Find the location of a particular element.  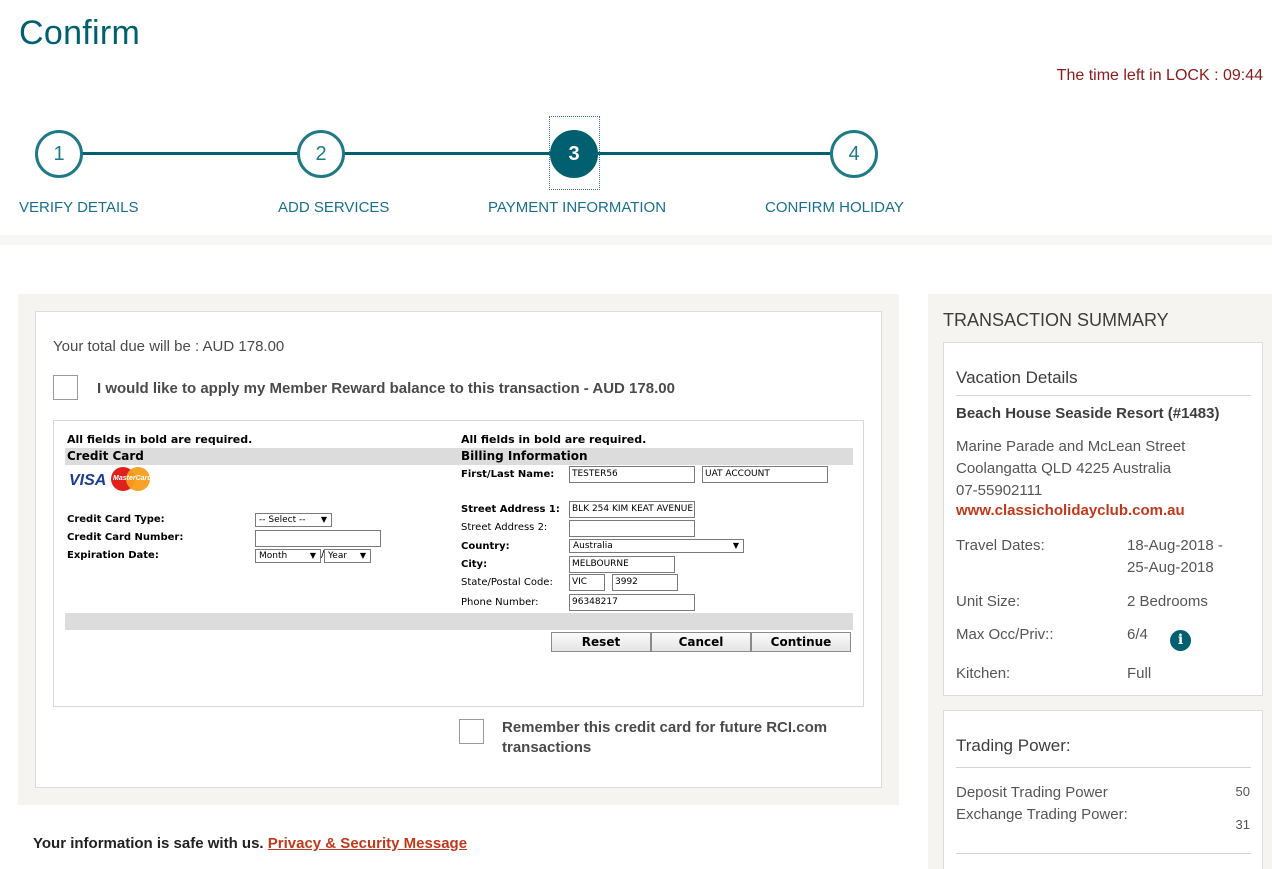

card-number-input is located at coordinates (318, 538).